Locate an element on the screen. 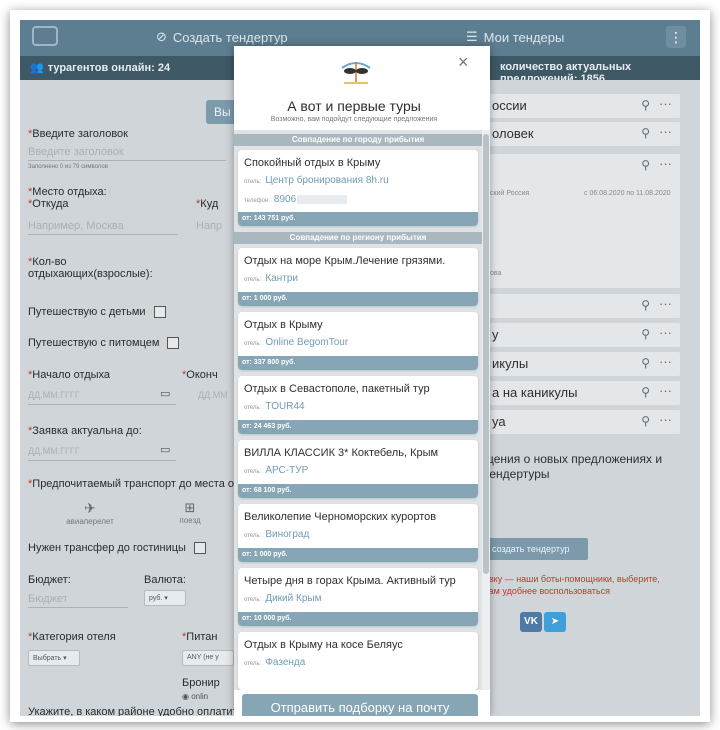 This screenshot has height=730, width=720. telegram-icon: ➤ is located at coordinates (555, 622).